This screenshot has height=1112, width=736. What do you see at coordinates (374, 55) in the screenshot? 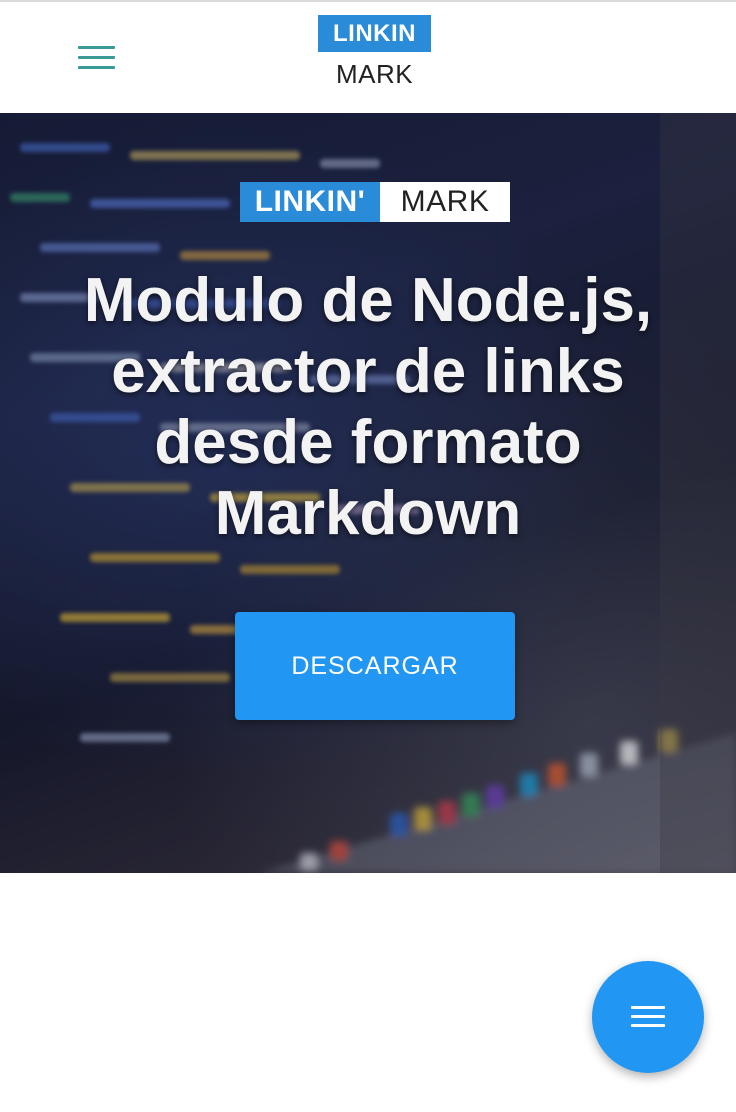
I see `brand-logo: LINKIN MARK` at bounding box center [374, 55].